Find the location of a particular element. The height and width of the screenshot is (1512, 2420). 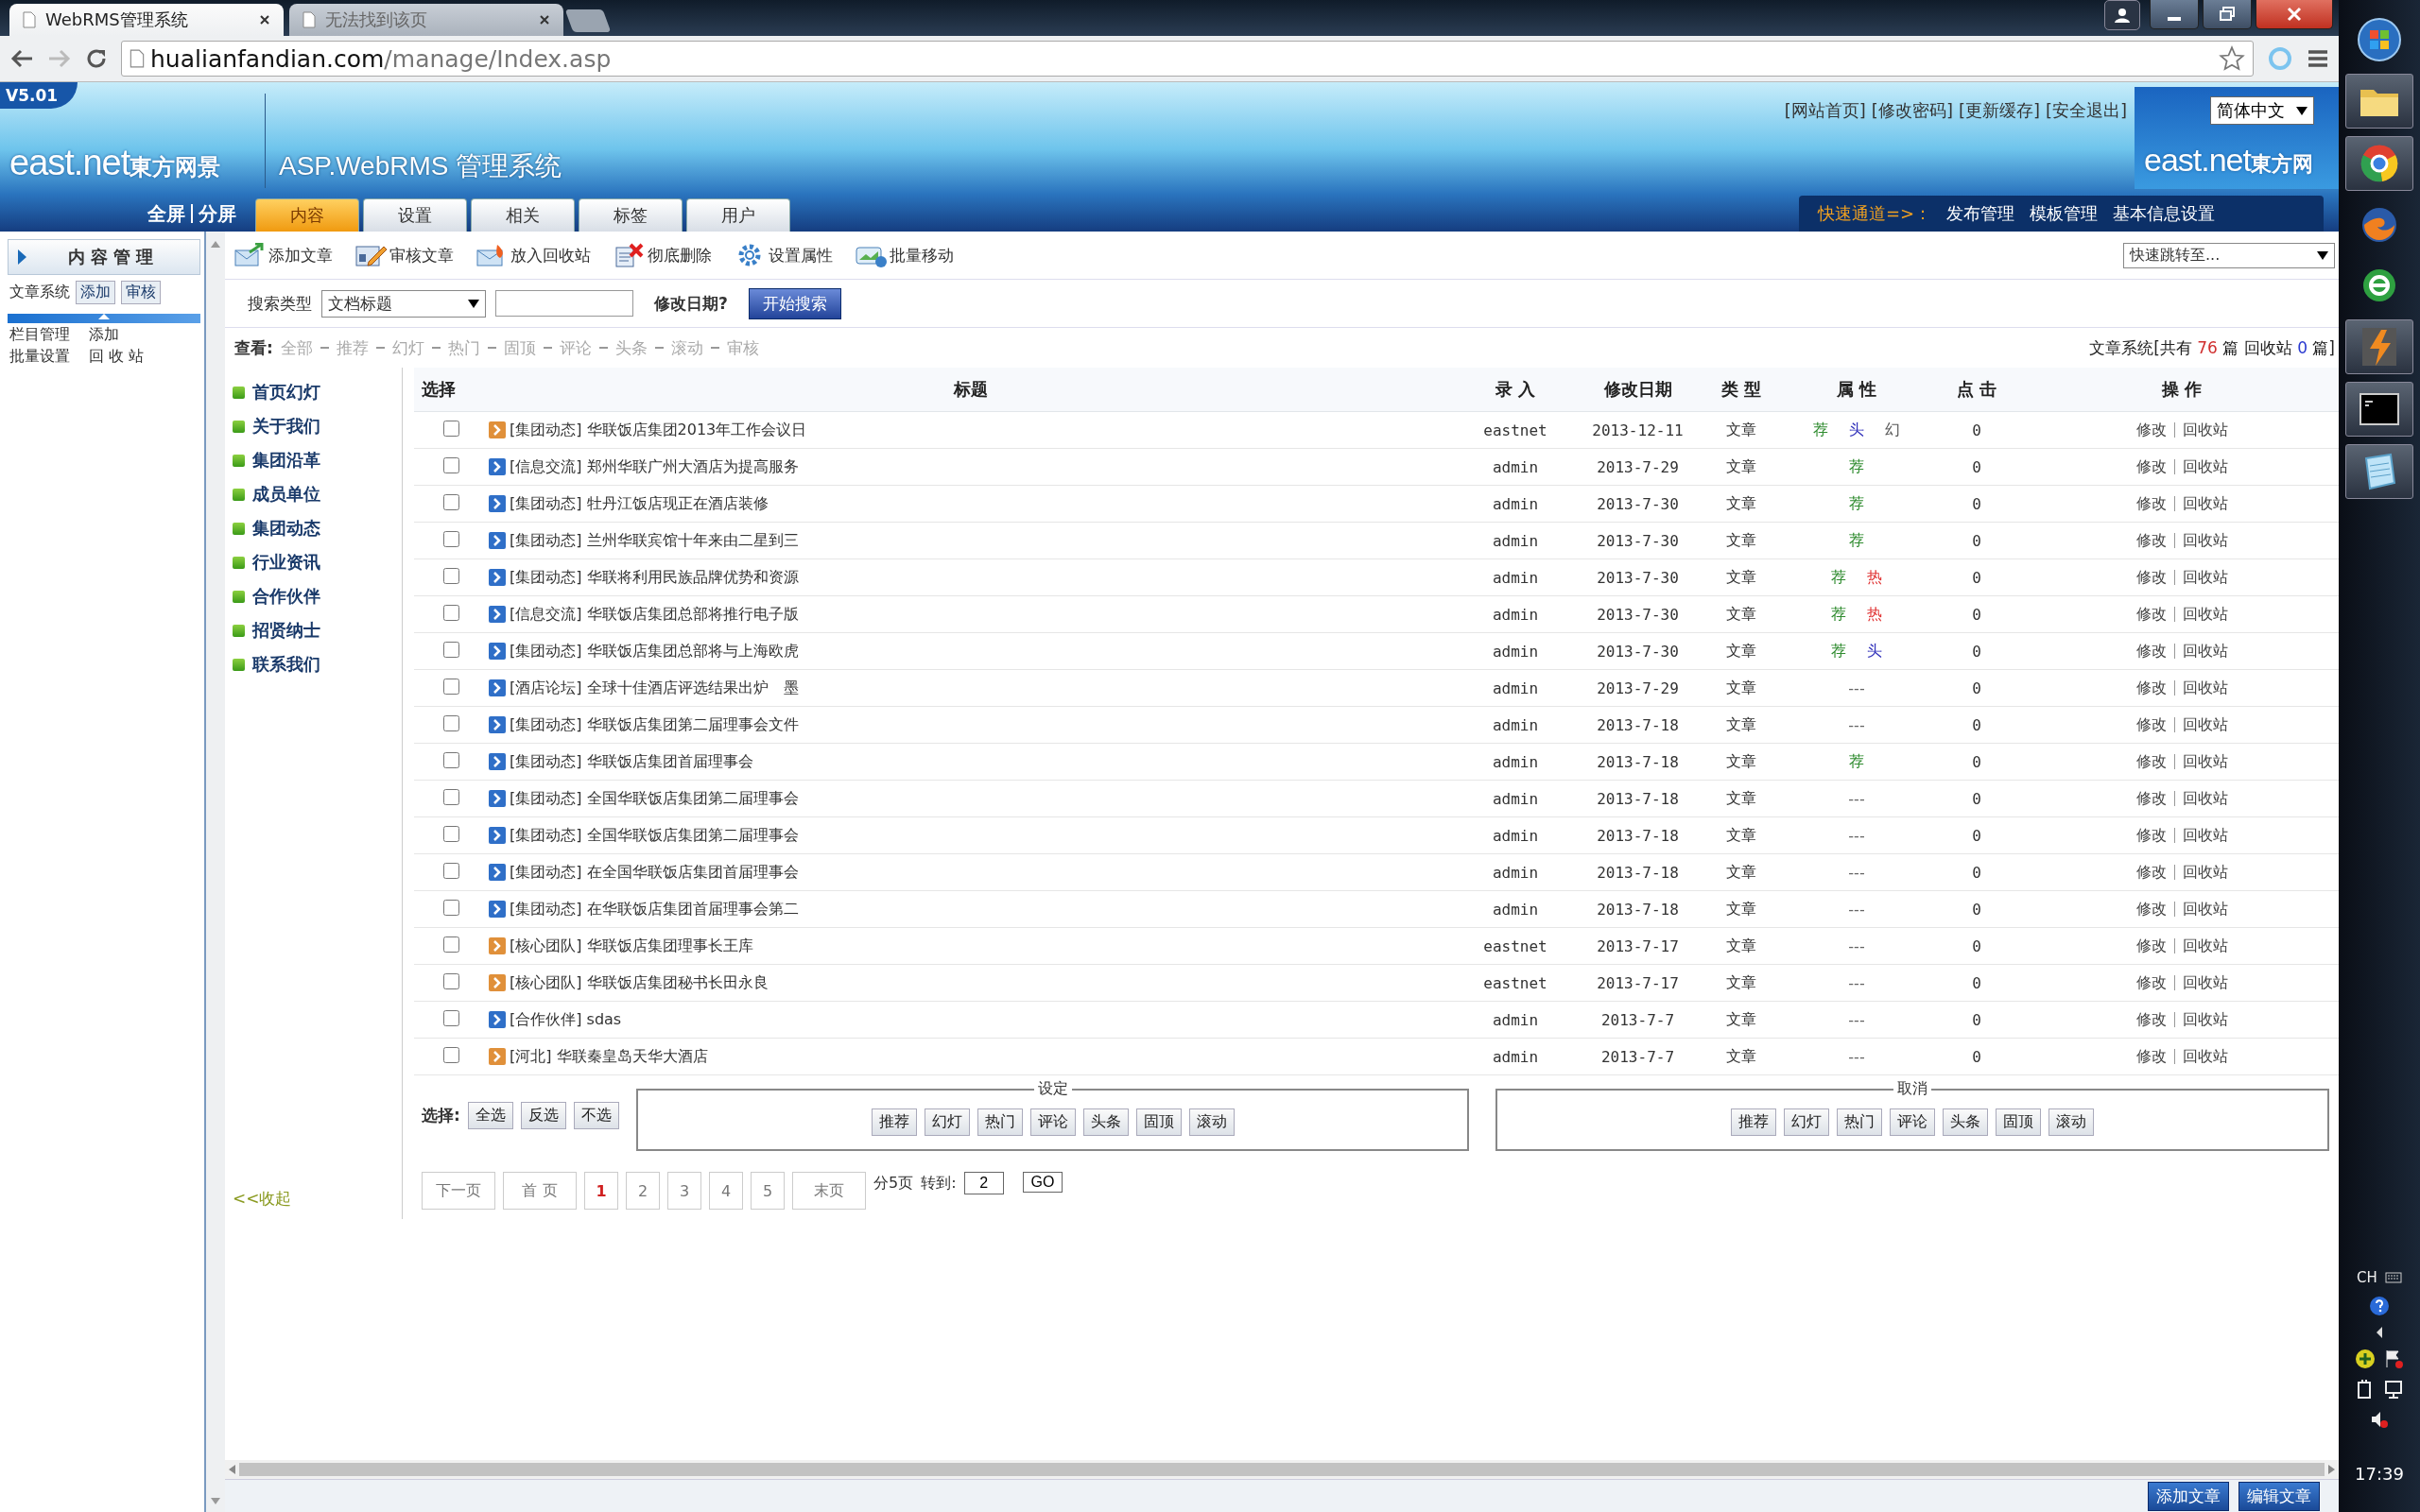

menu-link: 批量设置 is located at coordinates (39, 357).